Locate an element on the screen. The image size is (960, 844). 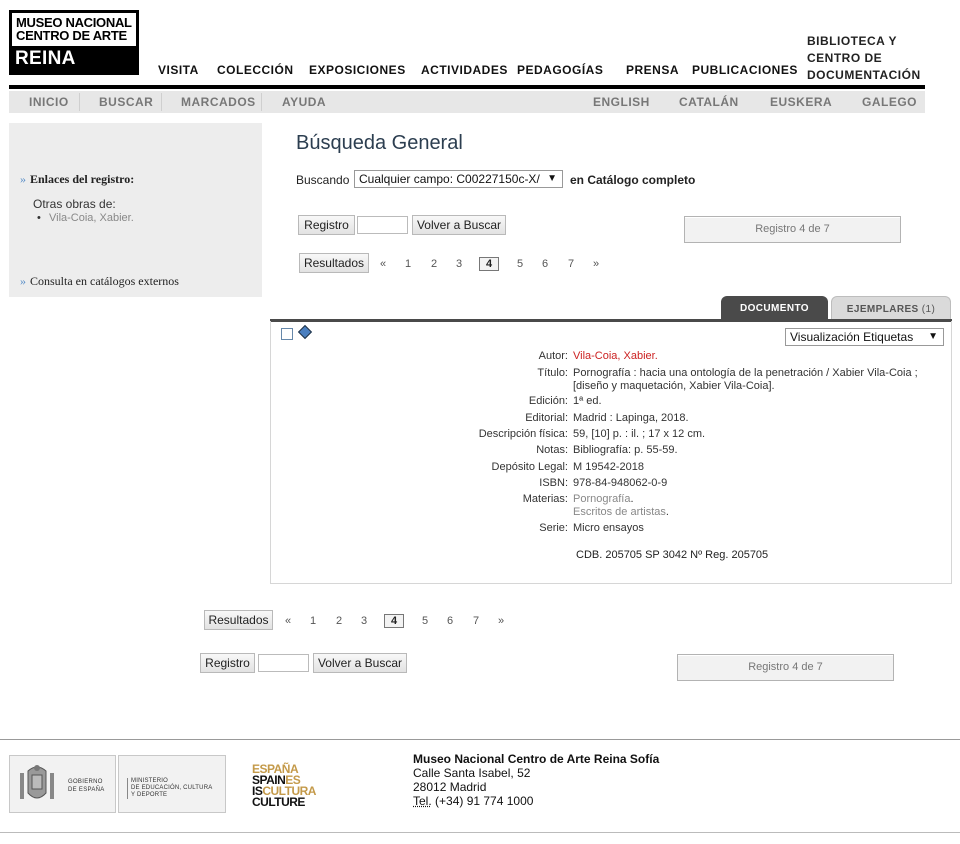
nav-exposiciones: EXPOSICIONES is located at coordinates (357, 70).